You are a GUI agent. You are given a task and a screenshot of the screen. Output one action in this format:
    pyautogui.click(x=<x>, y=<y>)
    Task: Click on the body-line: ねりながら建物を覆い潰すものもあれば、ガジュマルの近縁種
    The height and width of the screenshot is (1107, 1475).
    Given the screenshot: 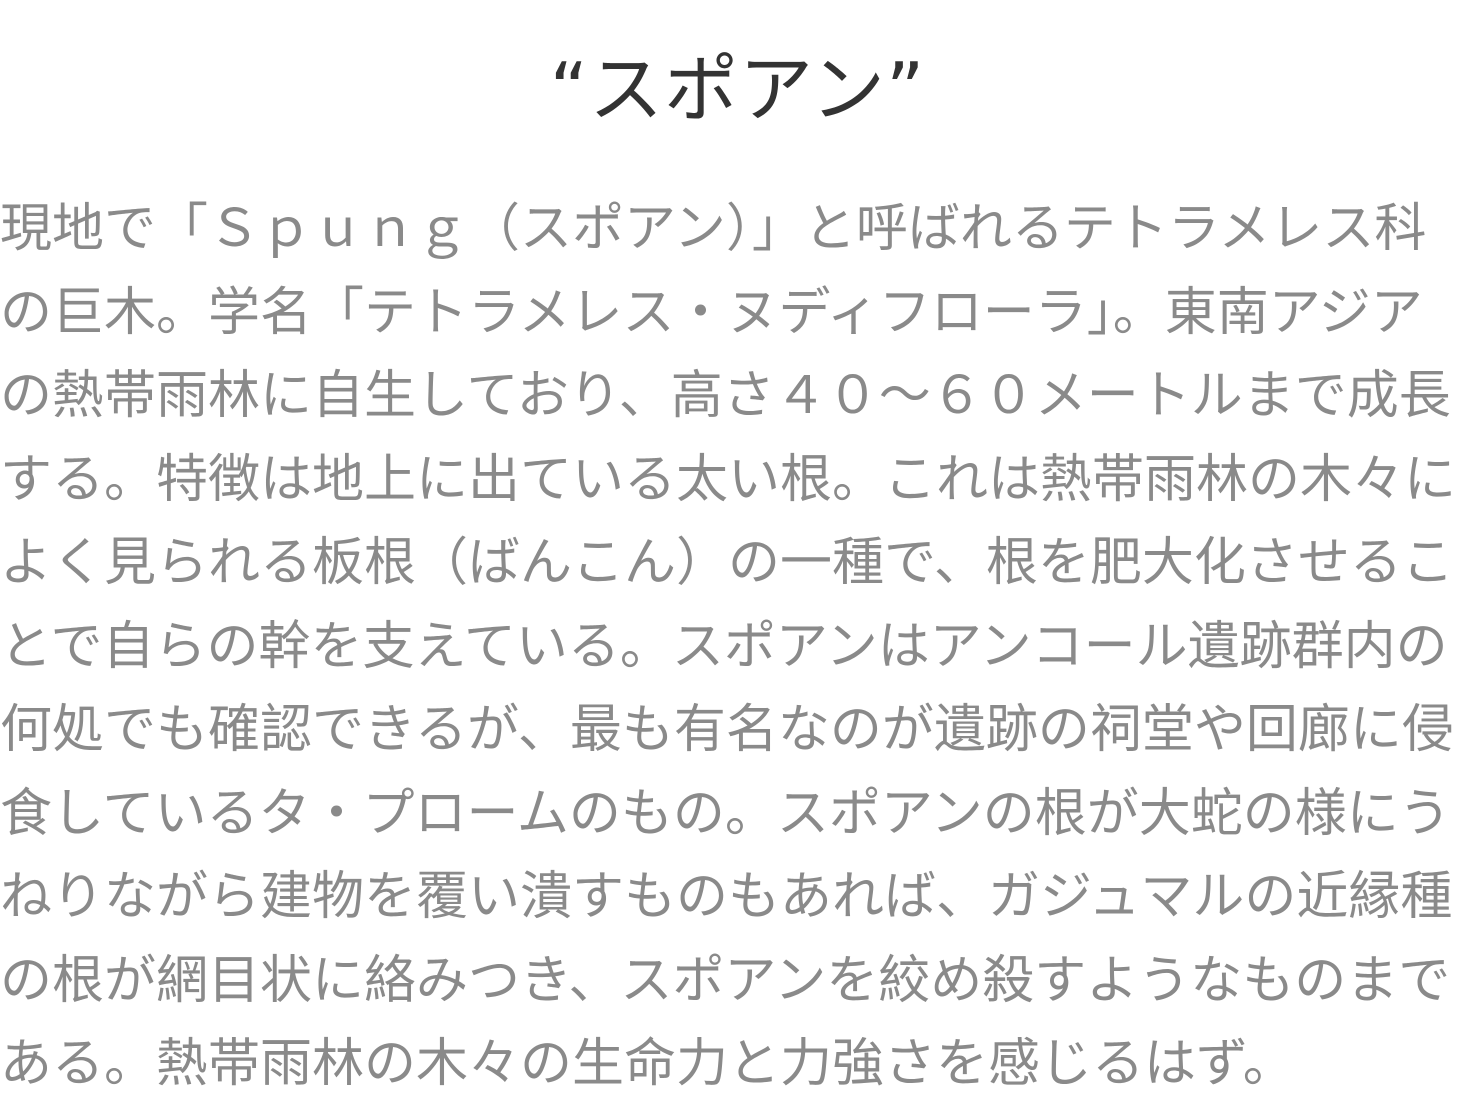 What is the action you would take?
    pyautogui.click(x=726, y=897)
    